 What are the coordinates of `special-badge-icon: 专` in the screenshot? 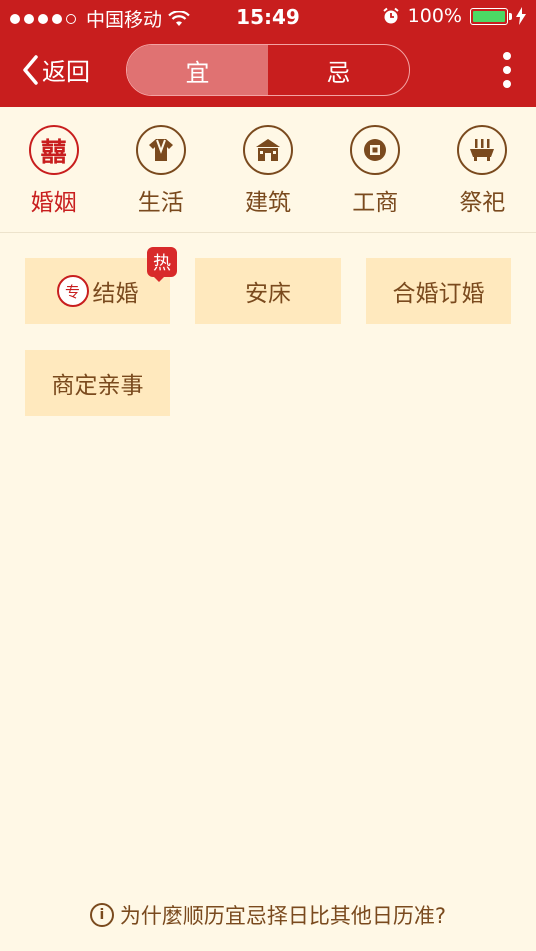 It's located at (72, 291).